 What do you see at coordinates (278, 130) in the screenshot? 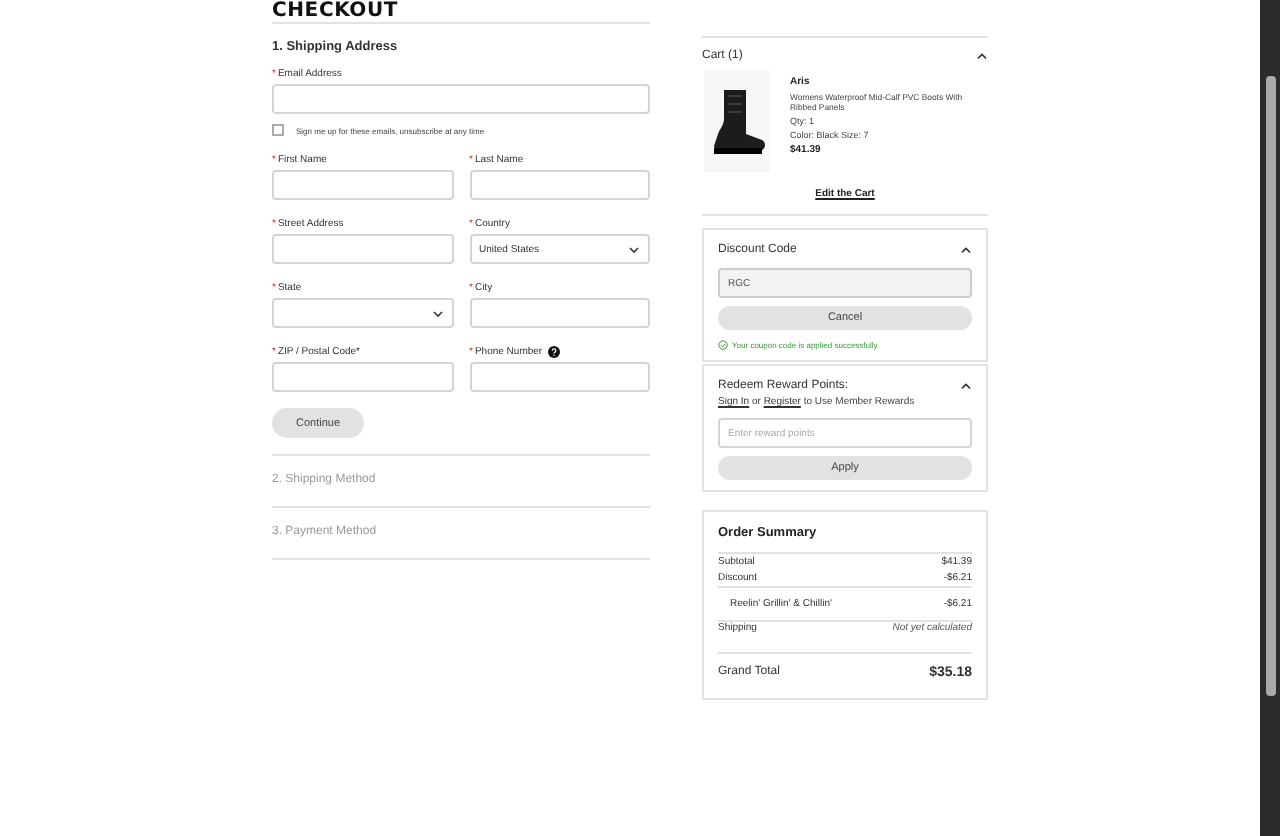
I see `checkbox` at bounding box center [278, 130].